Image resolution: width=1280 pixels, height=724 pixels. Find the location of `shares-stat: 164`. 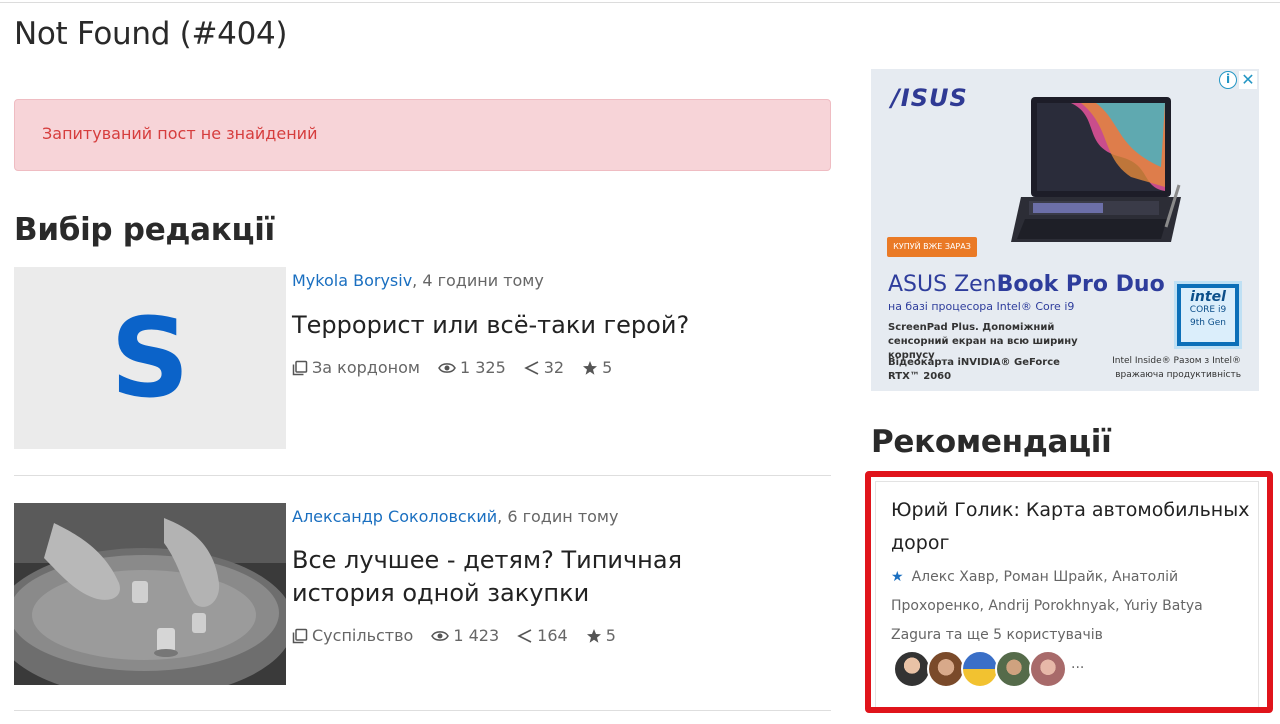

shares-stat: 164 is located at coordinates (542, 635).